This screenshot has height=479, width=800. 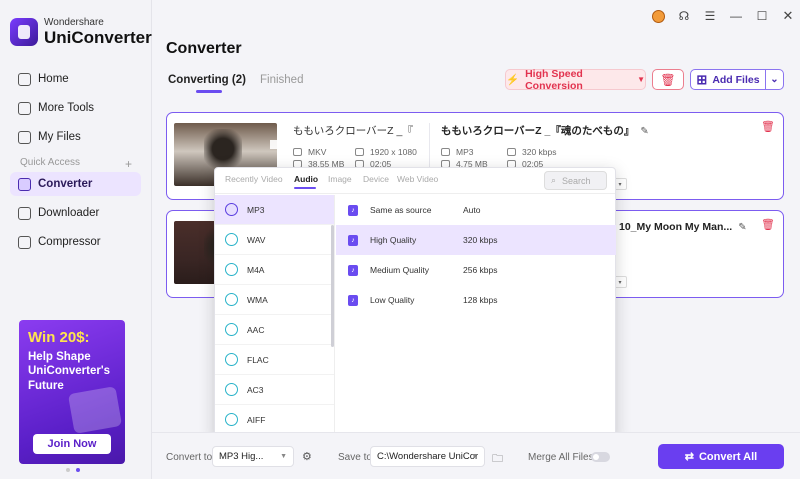 I want to click on aiff-format-icon, so click(x=231, y=419).